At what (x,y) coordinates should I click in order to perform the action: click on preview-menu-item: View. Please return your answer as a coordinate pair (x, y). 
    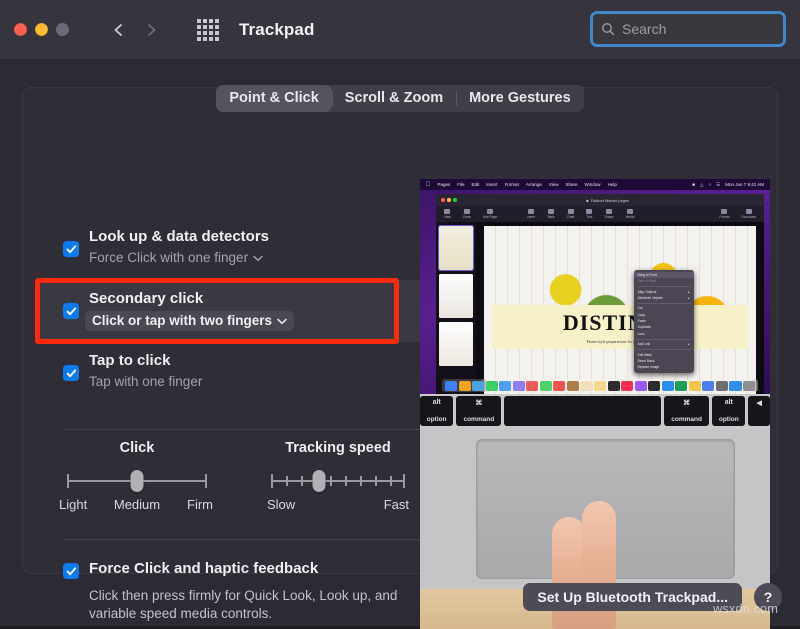
    Looking at the image, I should click on (554, 184).